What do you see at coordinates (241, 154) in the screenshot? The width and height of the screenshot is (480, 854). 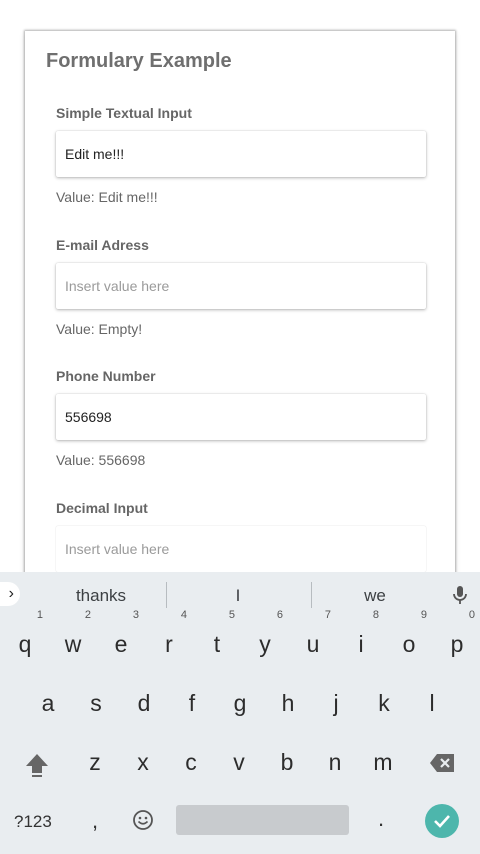 I see `simple-text-input` at bounding box center [241, 154].